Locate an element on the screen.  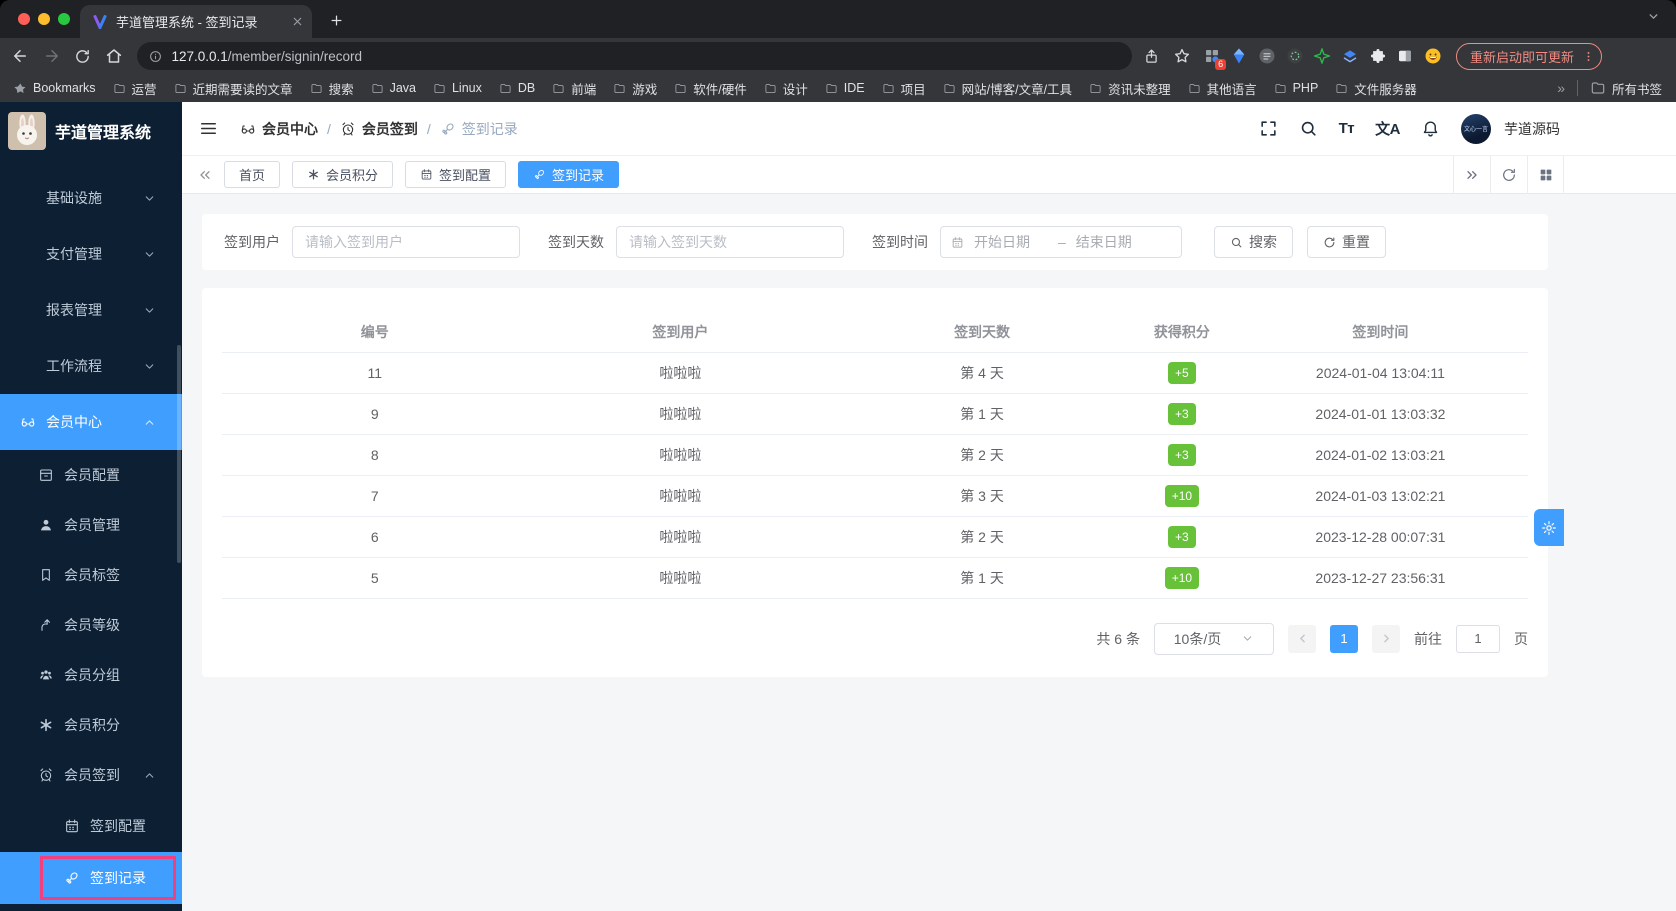
sidebar-item-支付管理: 支付管理 is located at coordinates (91, 254).